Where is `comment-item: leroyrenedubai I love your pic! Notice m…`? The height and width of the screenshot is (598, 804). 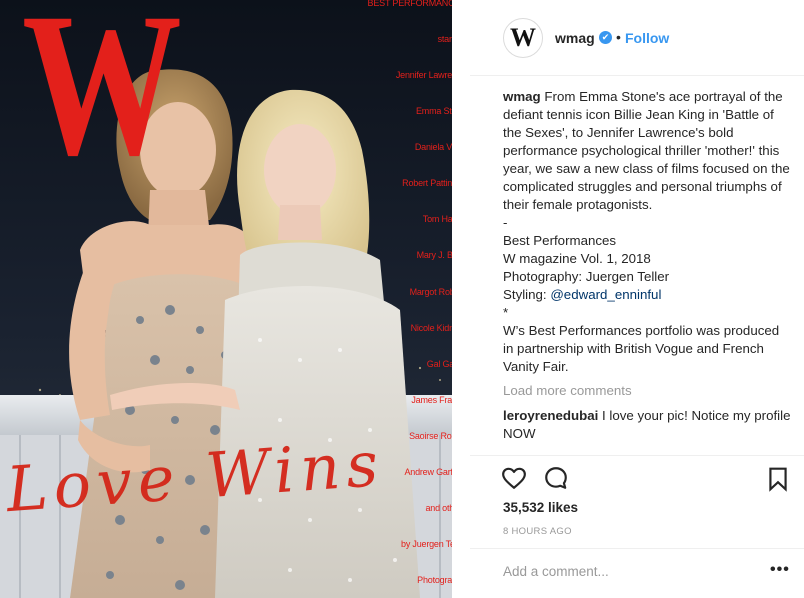
comment-item: leroyrenedubai I love your pic! Notice m… is located at coordinates (648, 425).